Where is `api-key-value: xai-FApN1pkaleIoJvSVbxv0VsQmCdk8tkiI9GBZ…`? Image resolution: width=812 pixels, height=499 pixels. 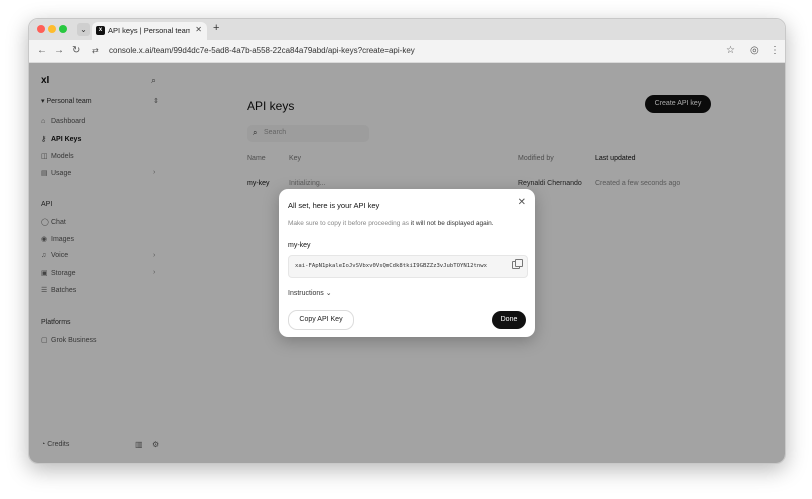 api-key-value: xai-FApN1pkaleIoJvSVbxv0VsQmCdk8tkiI9GBZ… is located at coordinates (399, 266).